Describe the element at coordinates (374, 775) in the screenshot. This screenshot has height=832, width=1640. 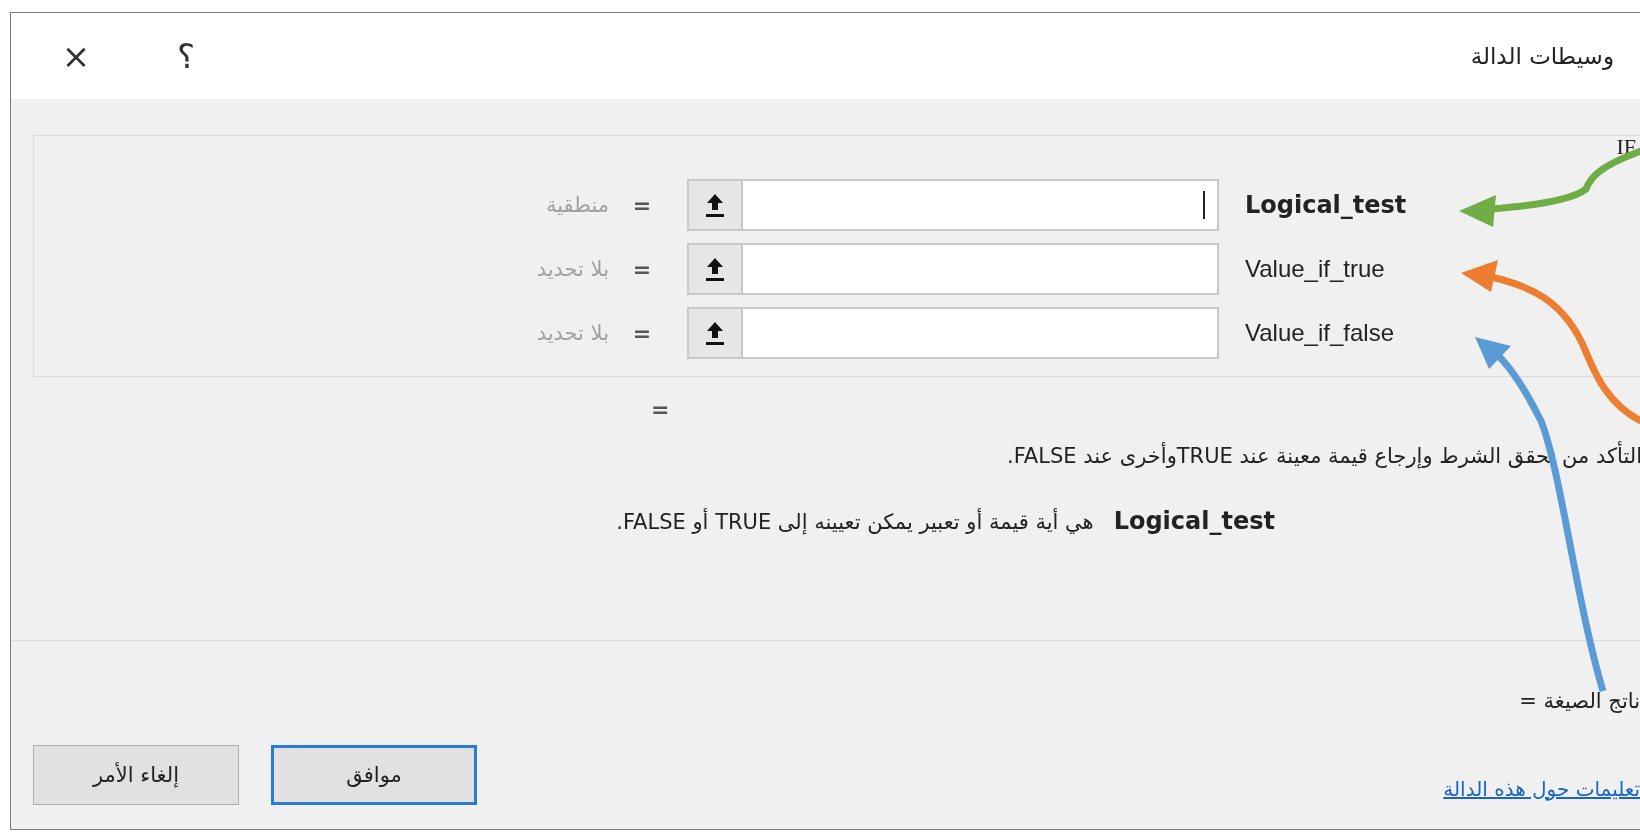
I see `ok-button: موافق` at that location.